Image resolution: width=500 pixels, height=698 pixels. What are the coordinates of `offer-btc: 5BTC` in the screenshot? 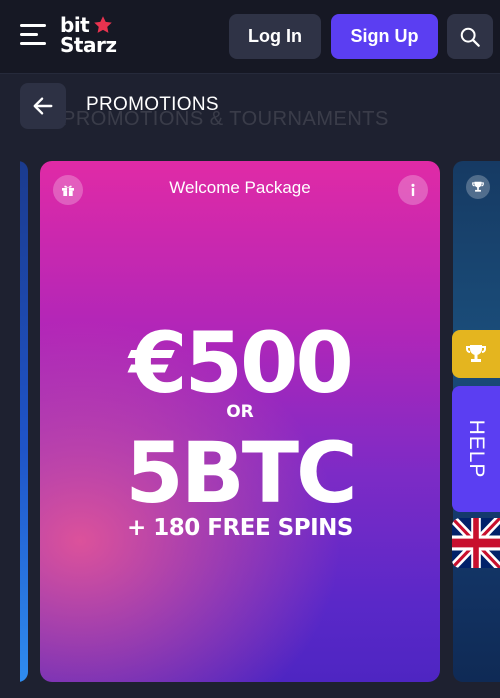 It's located at (241, 473).